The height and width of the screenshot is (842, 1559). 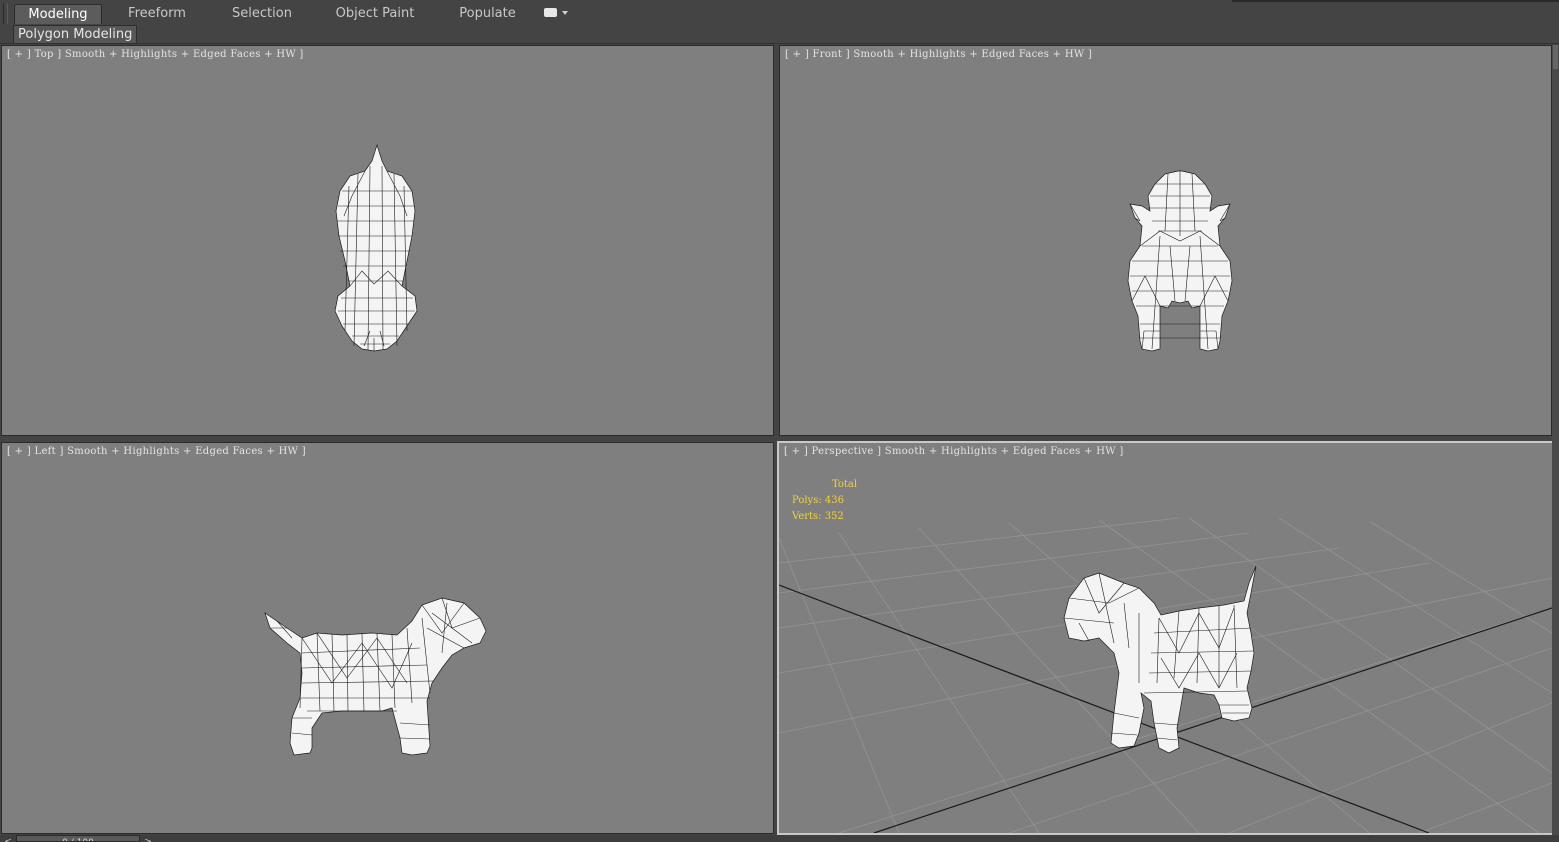 I want to click on divider, so click(x=1395, y=1).